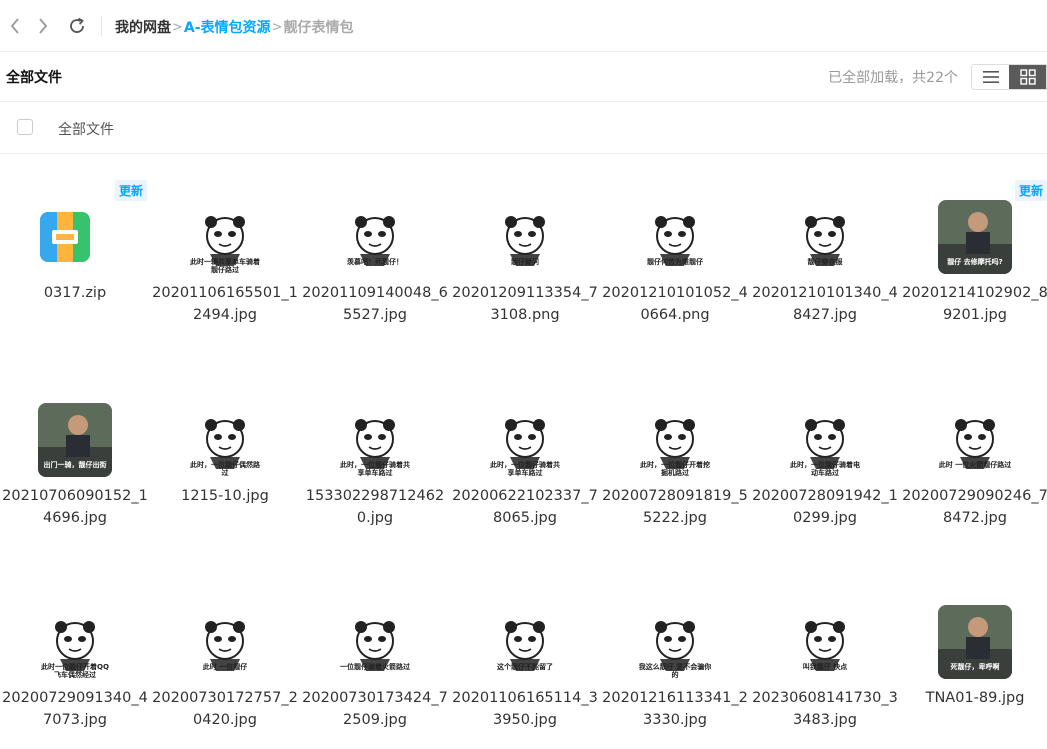  I want to click on file-item: 靓仔疑问 20201209113354_73108.png, so click(525, 249).